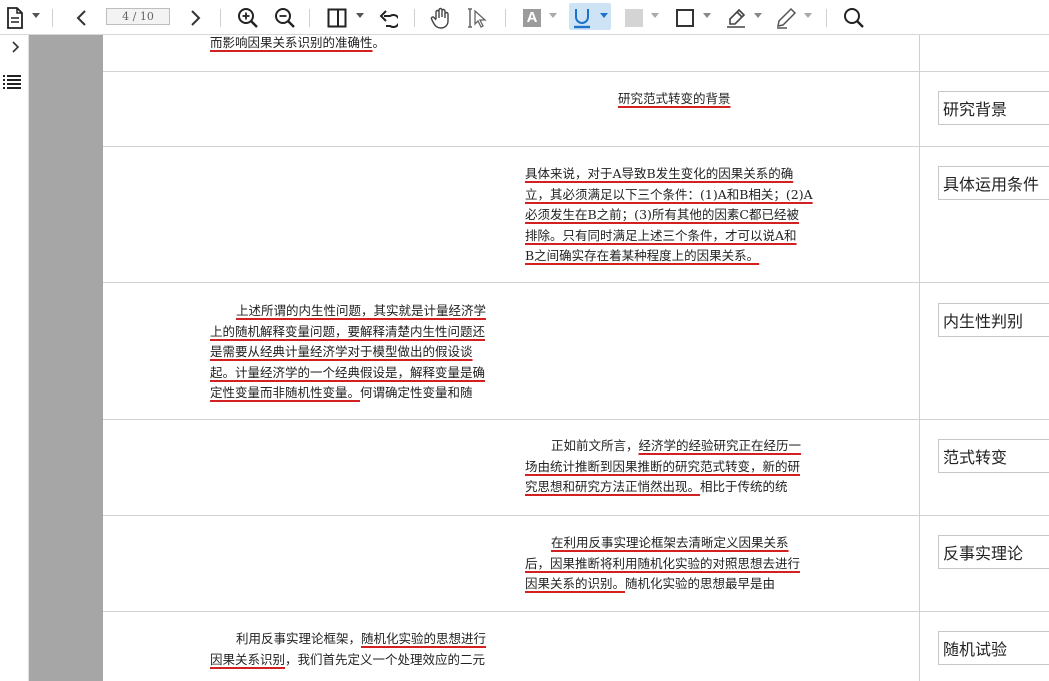 This screenshot has height=681, width=1049. What do you see at coordinates (659, 173) in the screenshot?
I see `highlighted-text: 具体来说，对于A导致B发生变化的因果关系的确` at bounding box center [659, 173].